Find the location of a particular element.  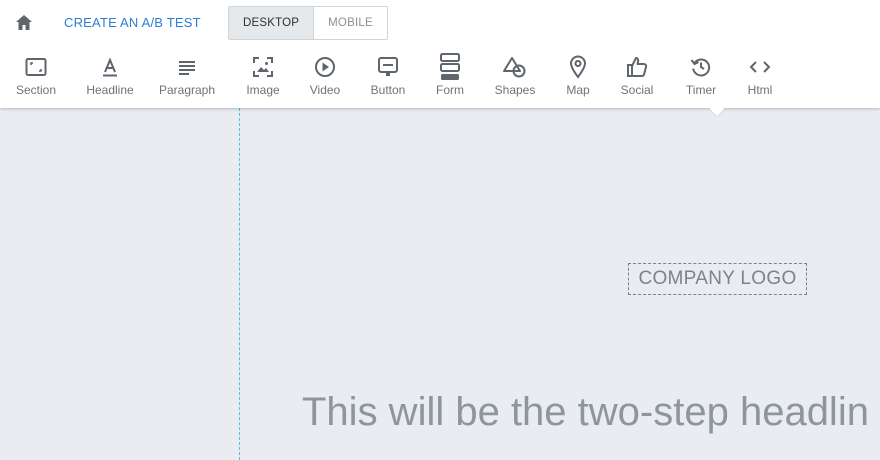

html-icon is located at coordinates (760, 67).